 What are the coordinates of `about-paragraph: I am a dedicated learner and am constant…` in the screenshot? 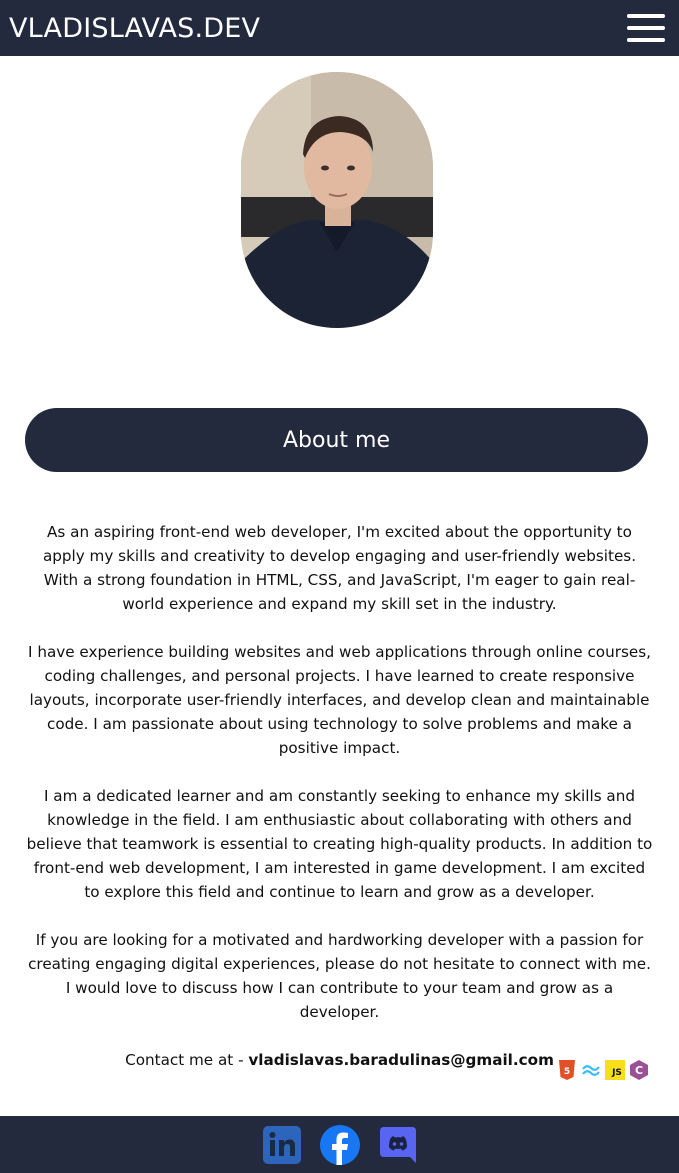 It's located at (339, 844).